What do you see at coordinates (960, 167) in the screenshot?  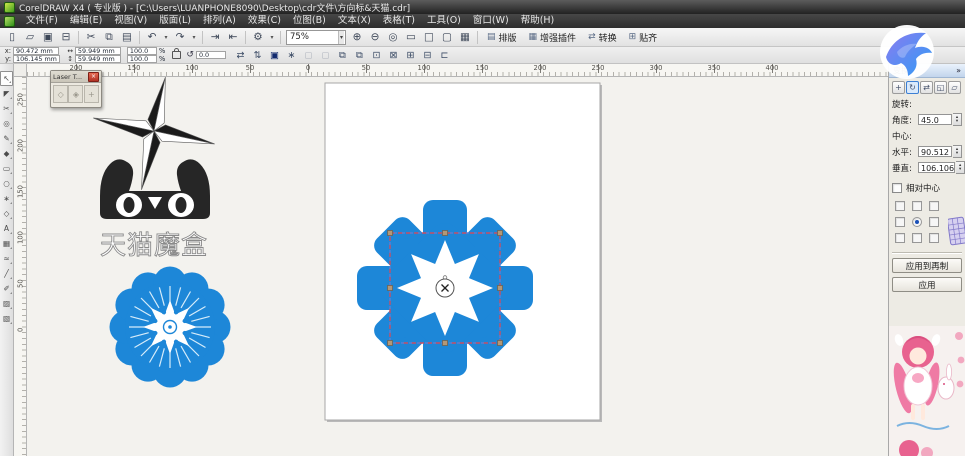 I see `center-v-spinner` at bounding box center [960, 167].